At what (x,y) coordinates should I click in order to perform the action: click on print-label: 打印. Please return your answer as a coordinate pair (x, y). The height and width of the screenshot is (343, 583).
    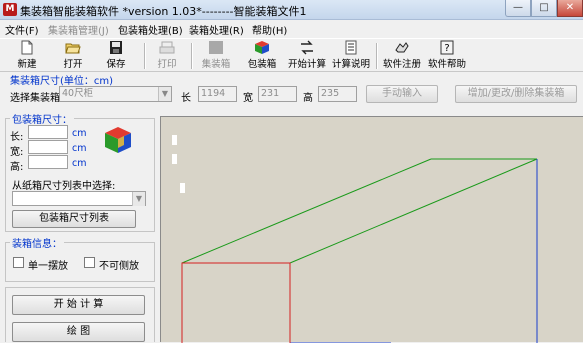
    Looking at the image, I should click on (167, 64).